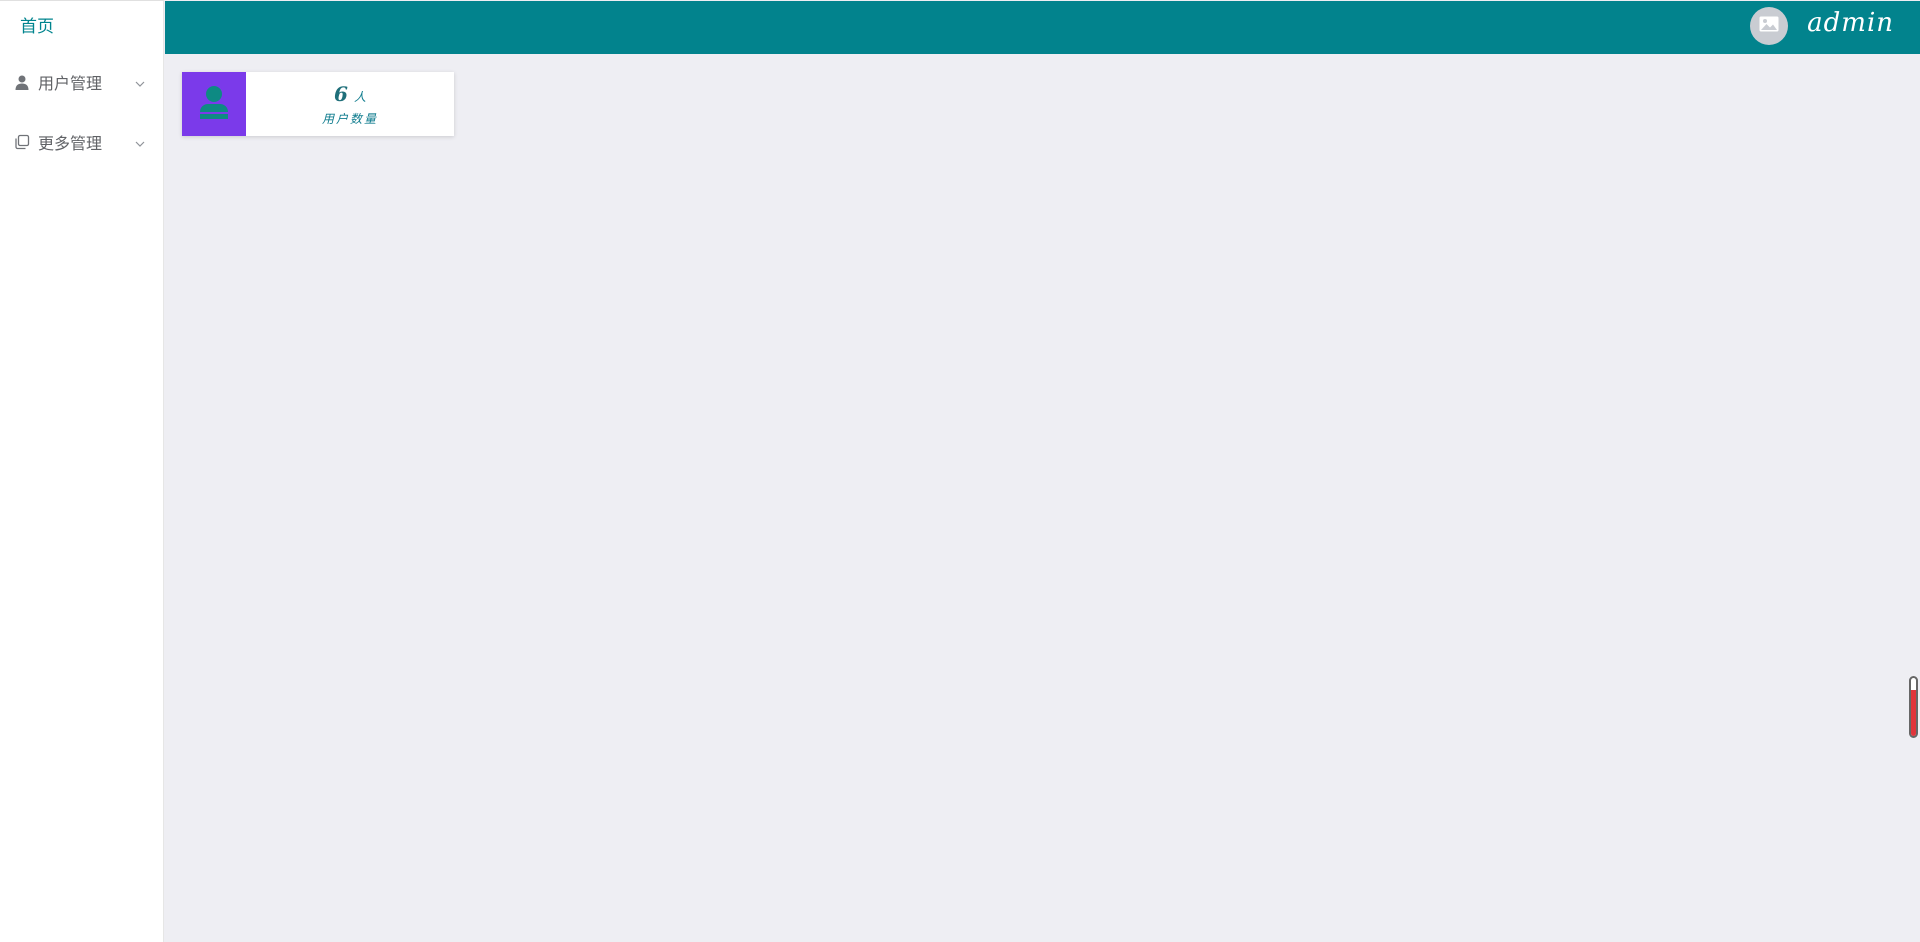 The image size is (1920, 942). I want to click on stat-value: 6, so click(341, 93).